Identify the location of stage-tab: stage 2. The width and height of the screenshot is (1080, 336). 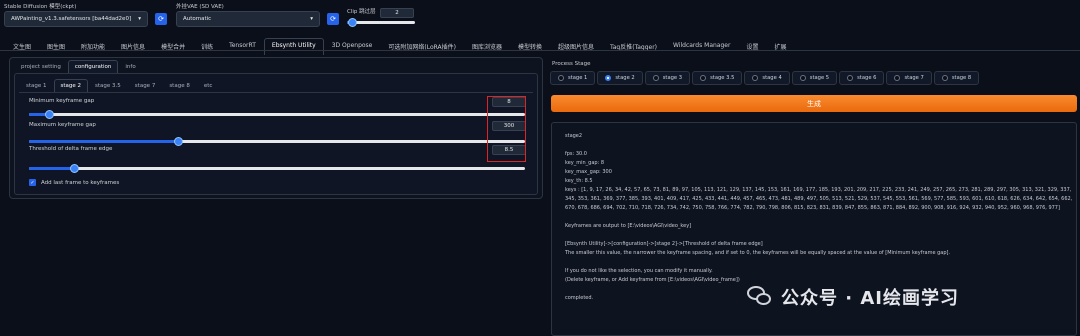
(71, 85).